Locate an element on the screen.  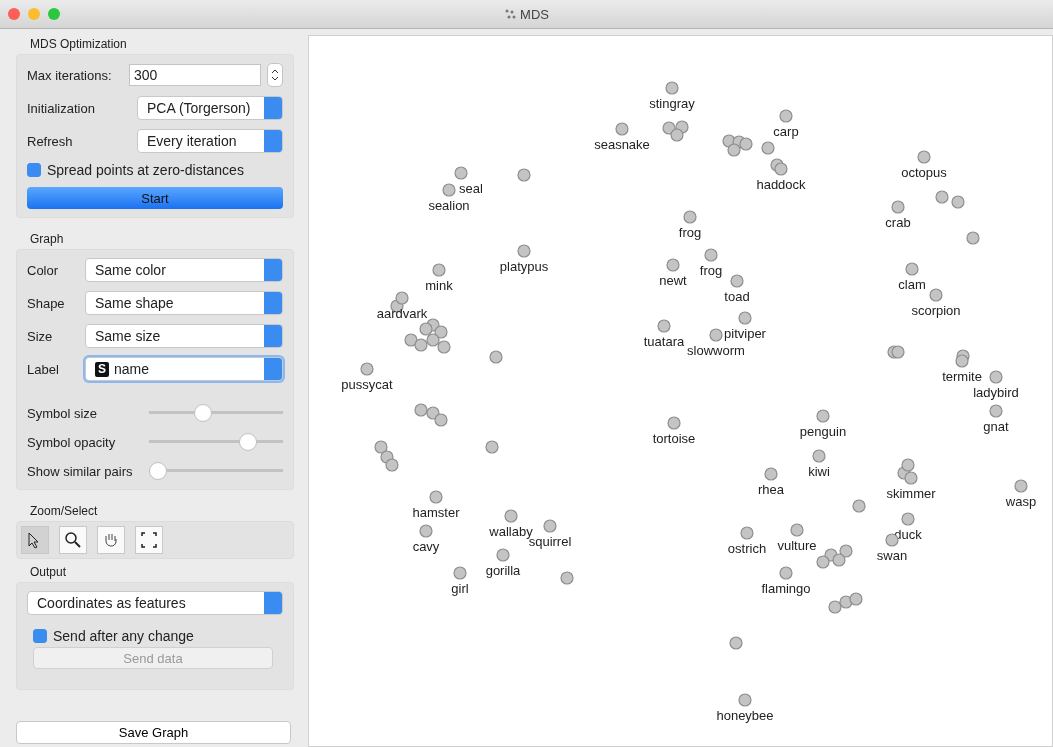
dropdown: S name is located at coordinates (184, 369).